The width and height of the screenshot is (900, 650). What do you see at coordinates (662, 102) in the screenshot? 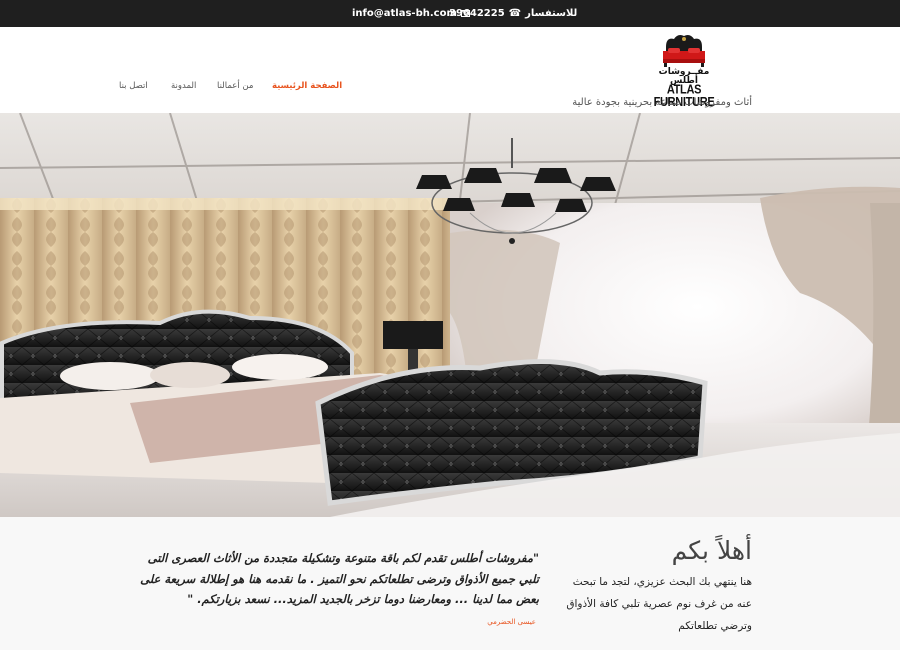
I see `site-tagline: أثاث ومفروشات صناعة بحرينية بجودة عالية` at bounding box center [662, 102].